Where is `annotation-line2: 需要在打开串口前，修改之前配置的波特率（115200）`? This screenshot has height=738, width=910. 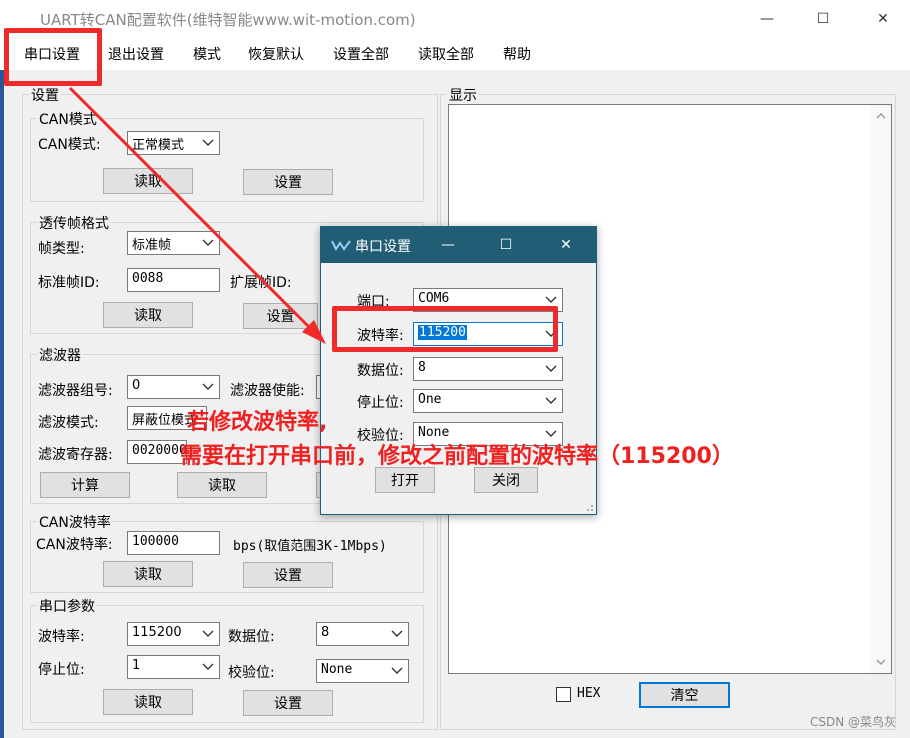 annotation-line2: 需要在打开串口前，修改之前配置的波特率（115200） is located at coordinates (457, 456).